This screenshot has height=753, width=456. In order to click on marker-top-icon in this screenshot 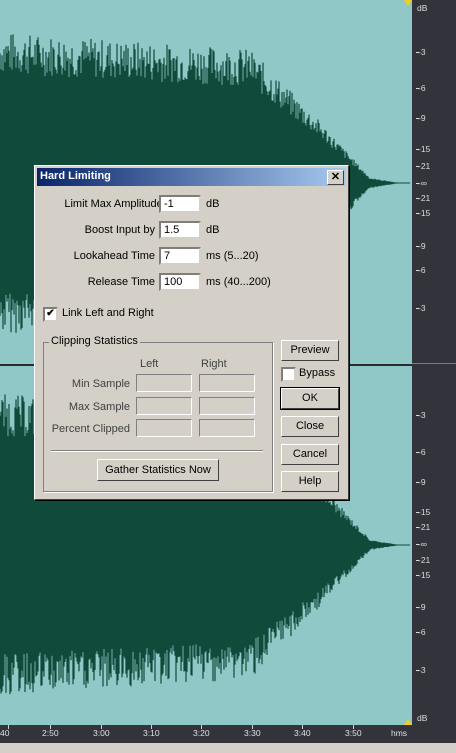, I will do `click(408, 3)`.